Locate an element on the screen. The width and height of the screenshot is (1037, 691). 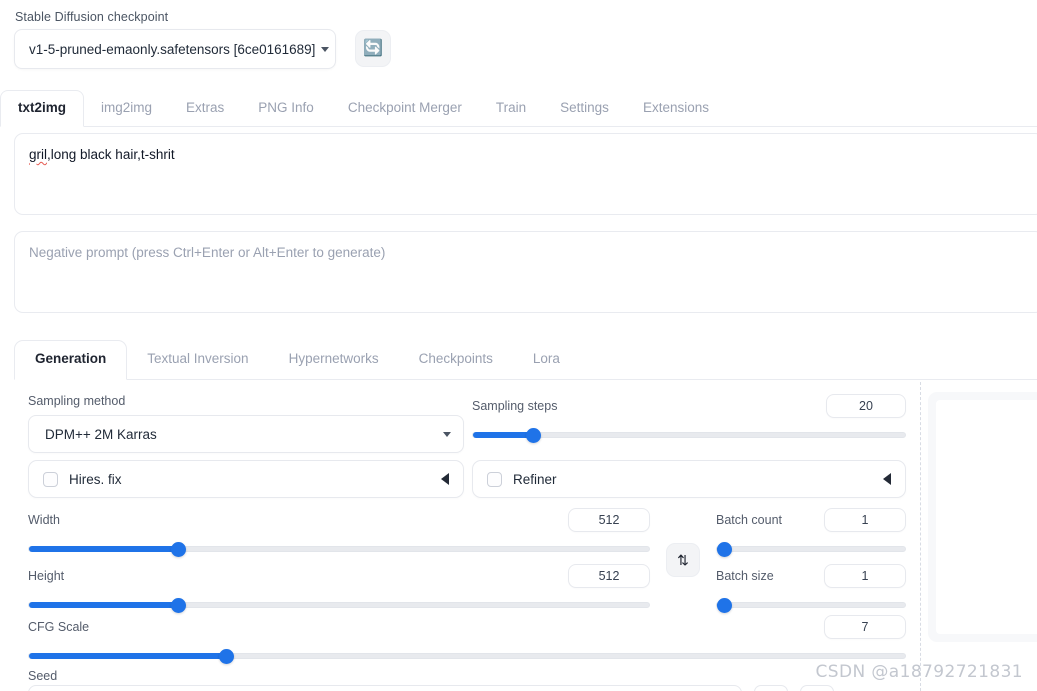
sampling-steps-input: 20 is located at coordinates (866, 406).